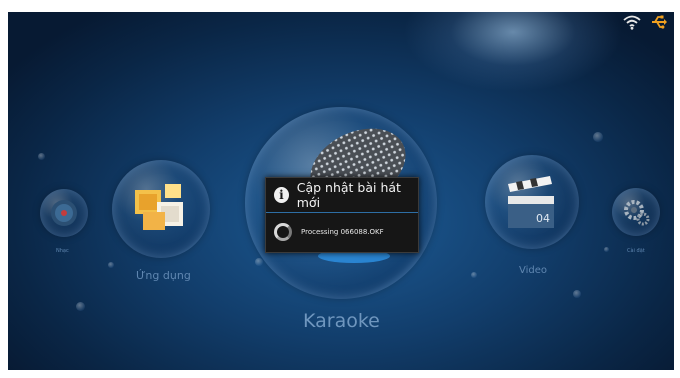 The height and width of the screenshot is (378, 680). What do you see at coordinates (659, 22) in the screenshot?
I see `usb-icon` at bounding box center [659, 22].